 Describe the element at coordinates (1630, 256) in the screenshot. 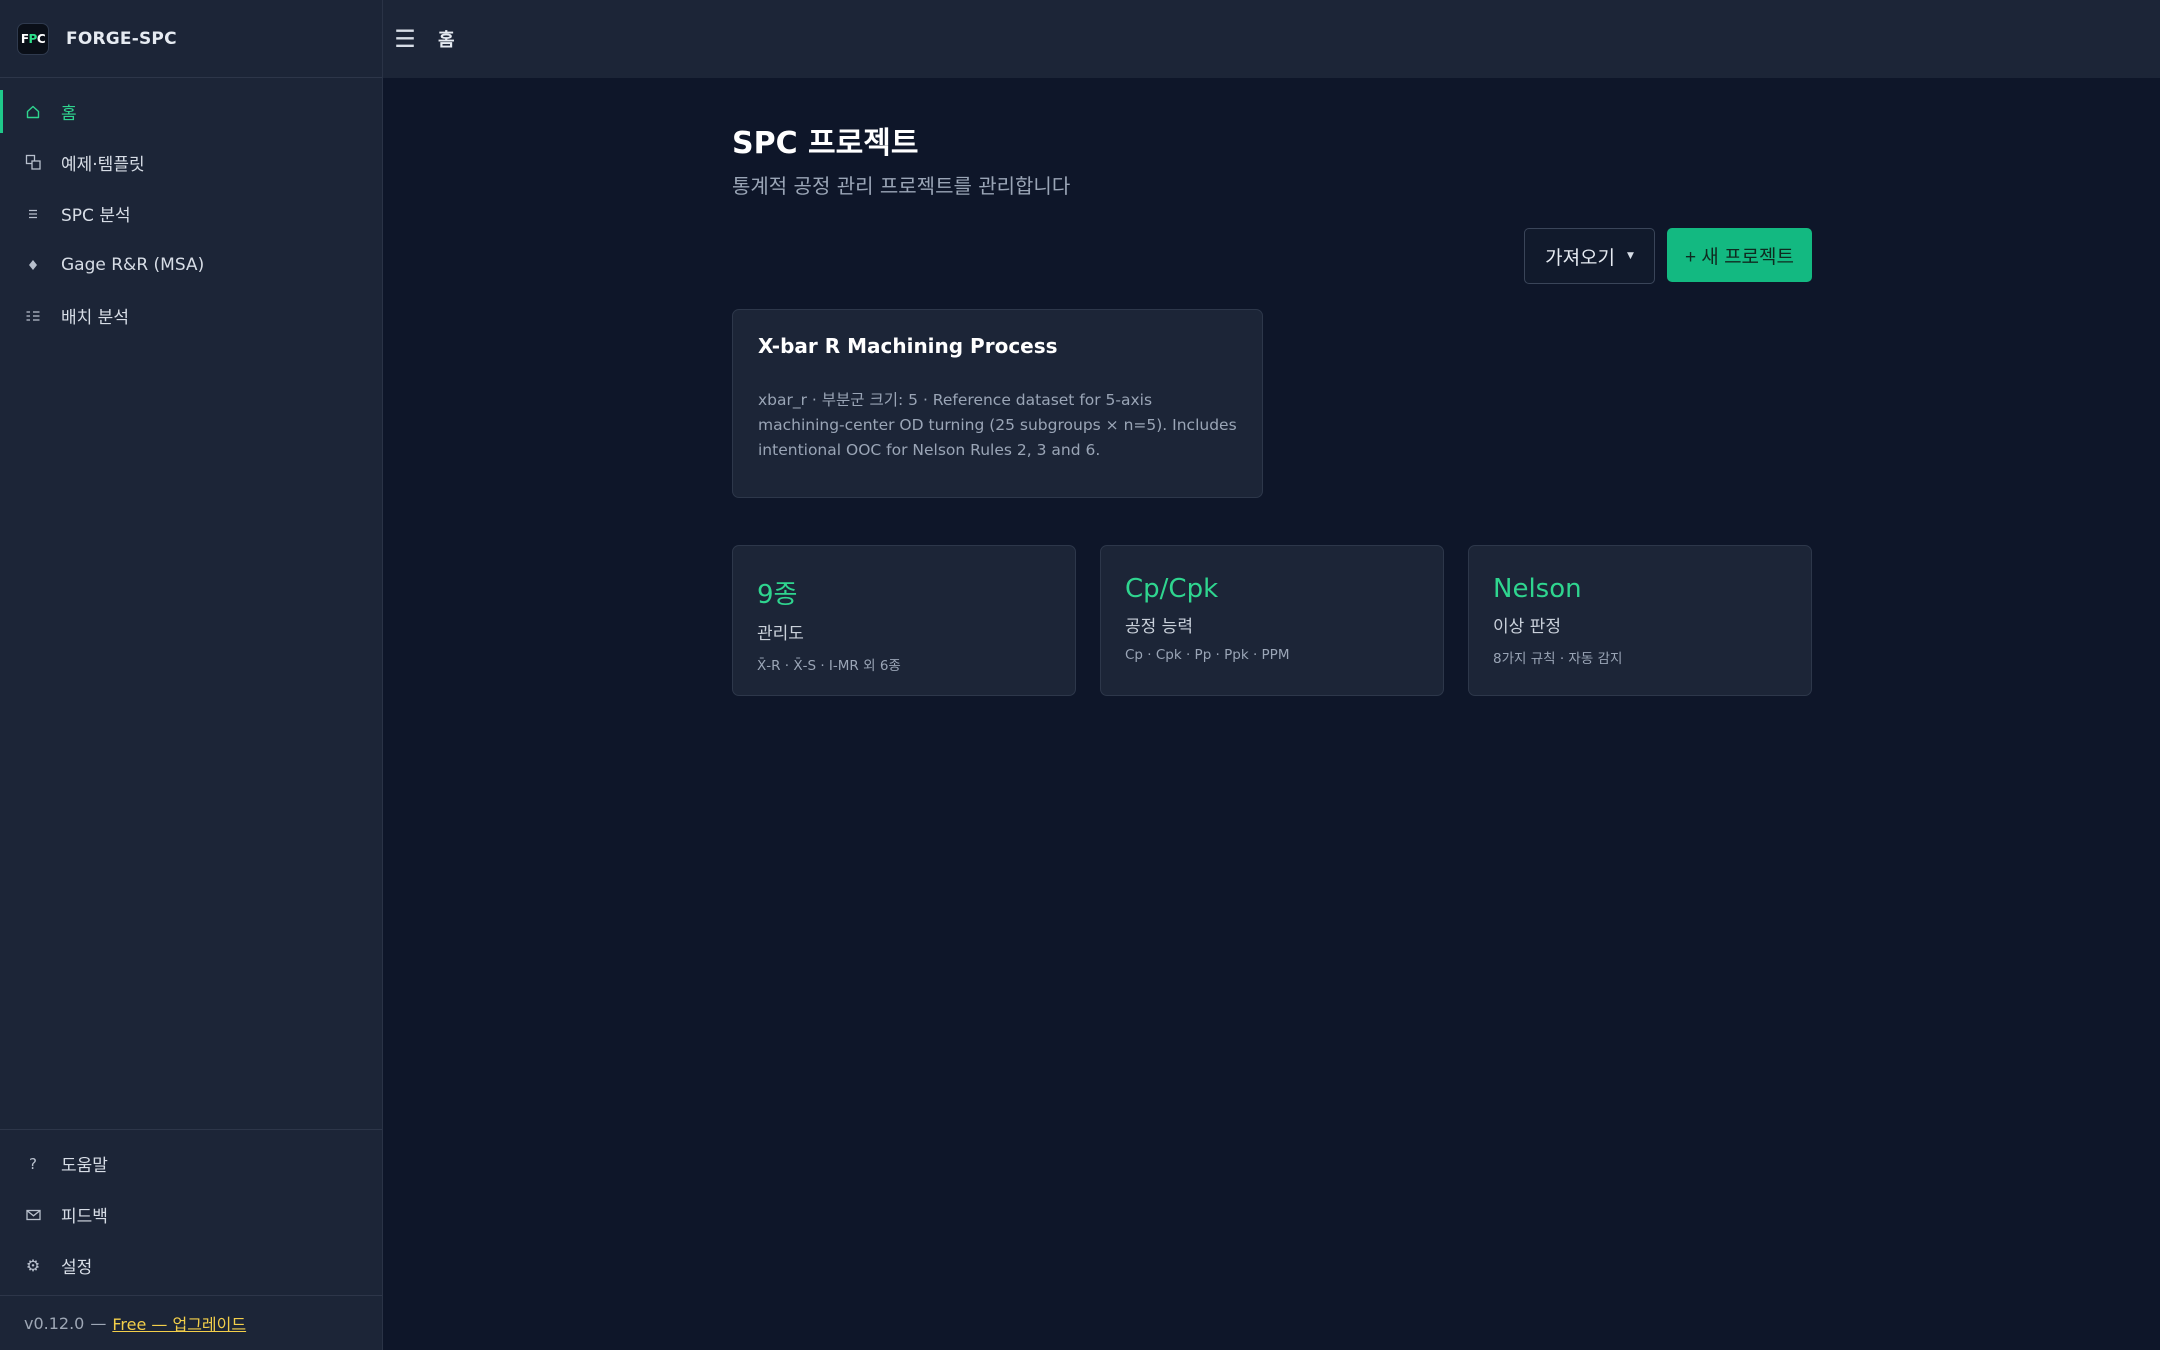

I see `caret-down-icon: ▼` at that location.